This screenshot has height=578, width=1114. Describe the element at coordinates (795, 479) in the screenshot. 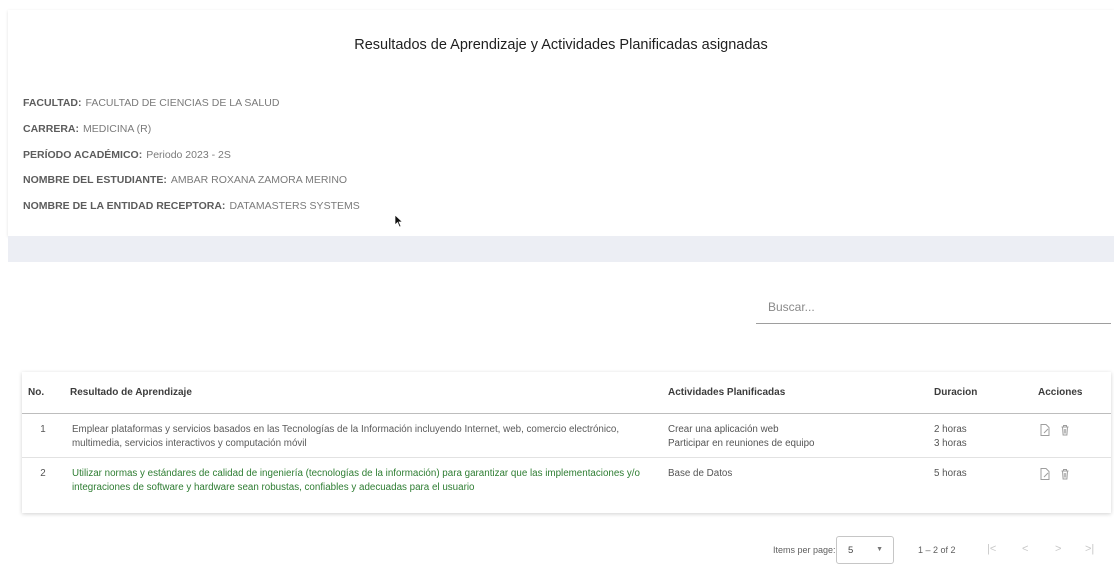

I see `cell-actividades: Base de Datos` at that location.